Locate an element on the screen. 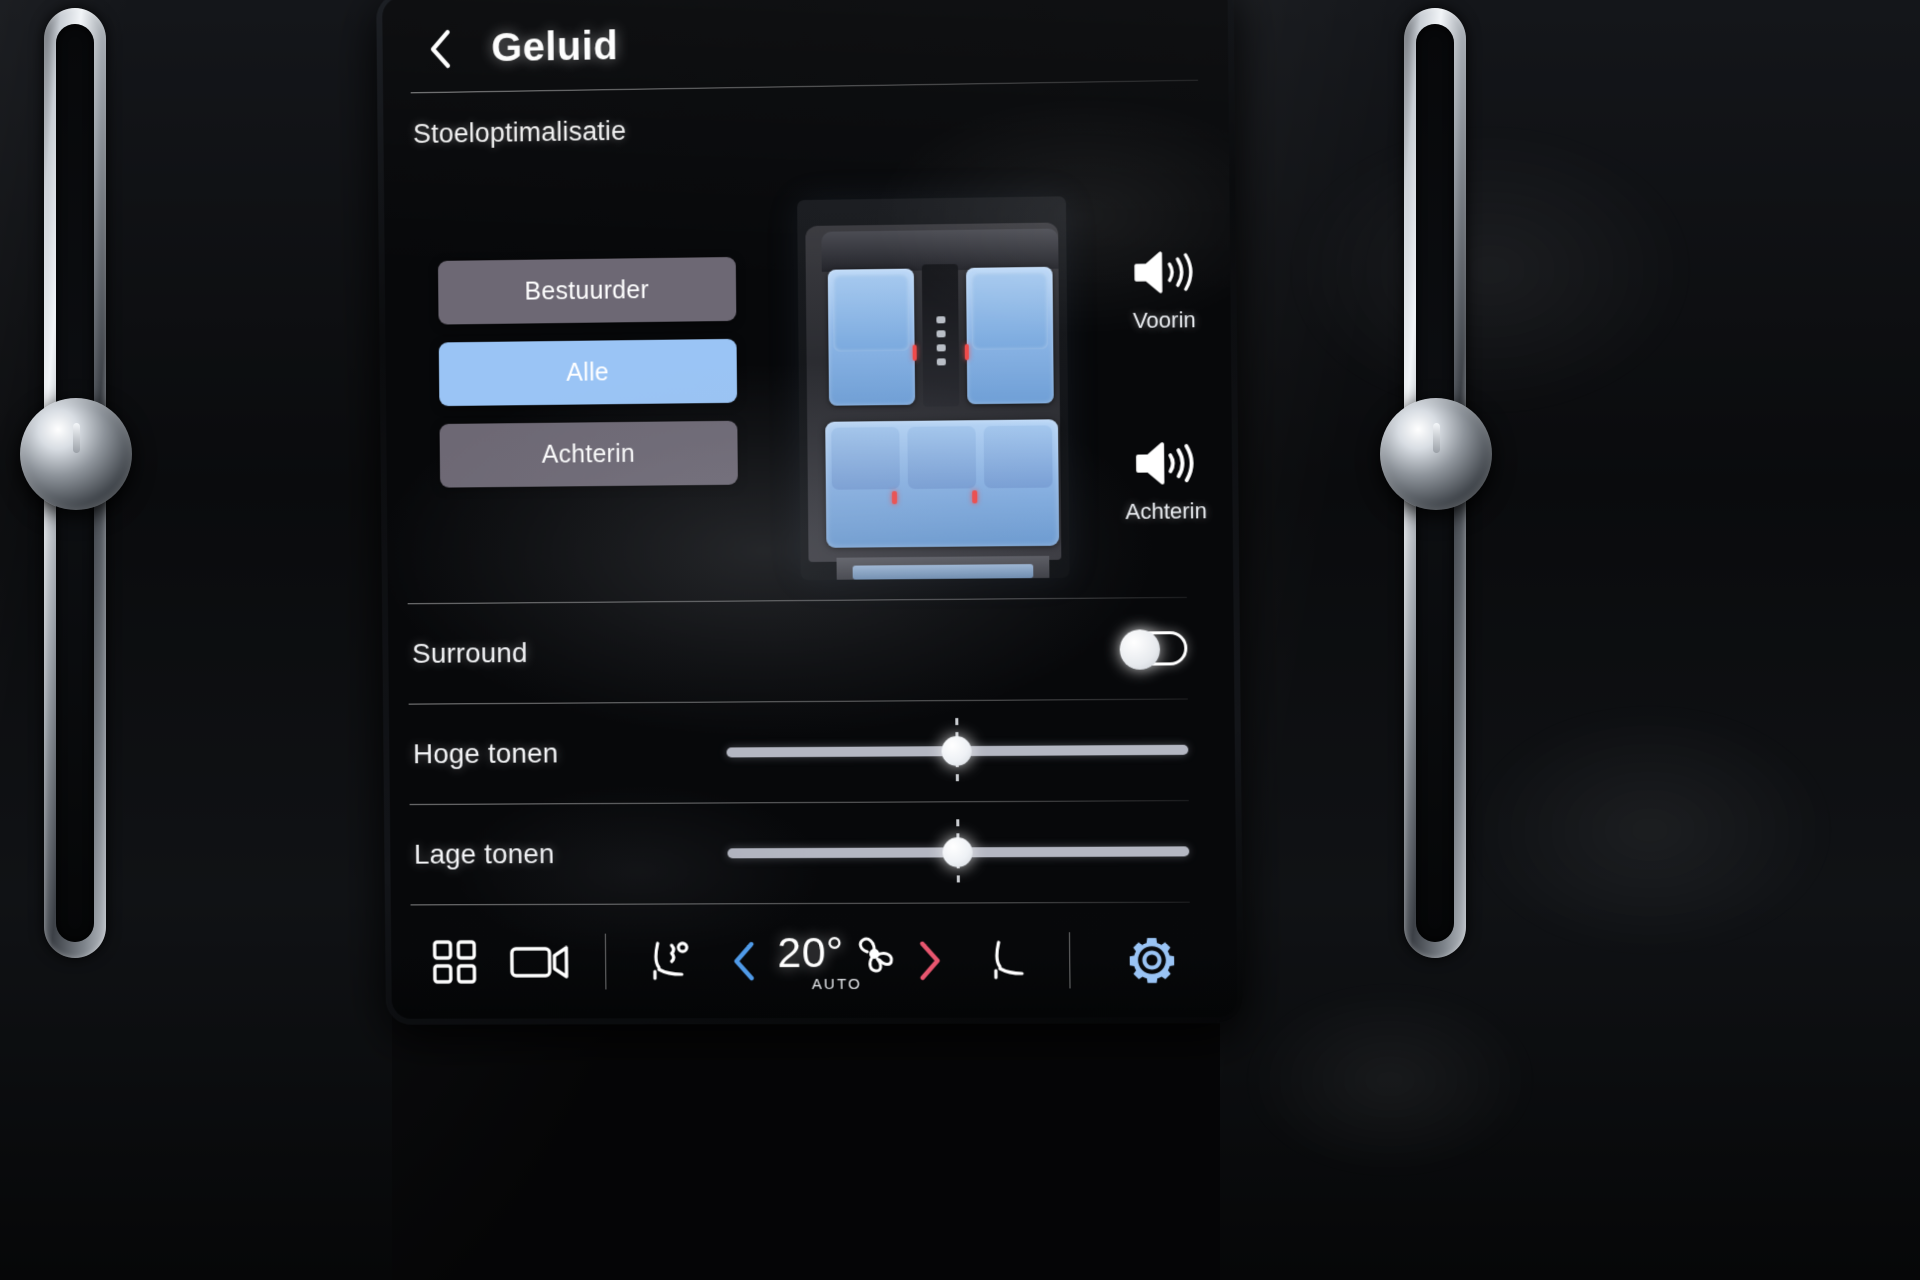 This screenshot has height=1280, width=1920. settings-rows-scroll-region: Surround Hoge tonen Lage tonen is located at coordinates (812, 759).